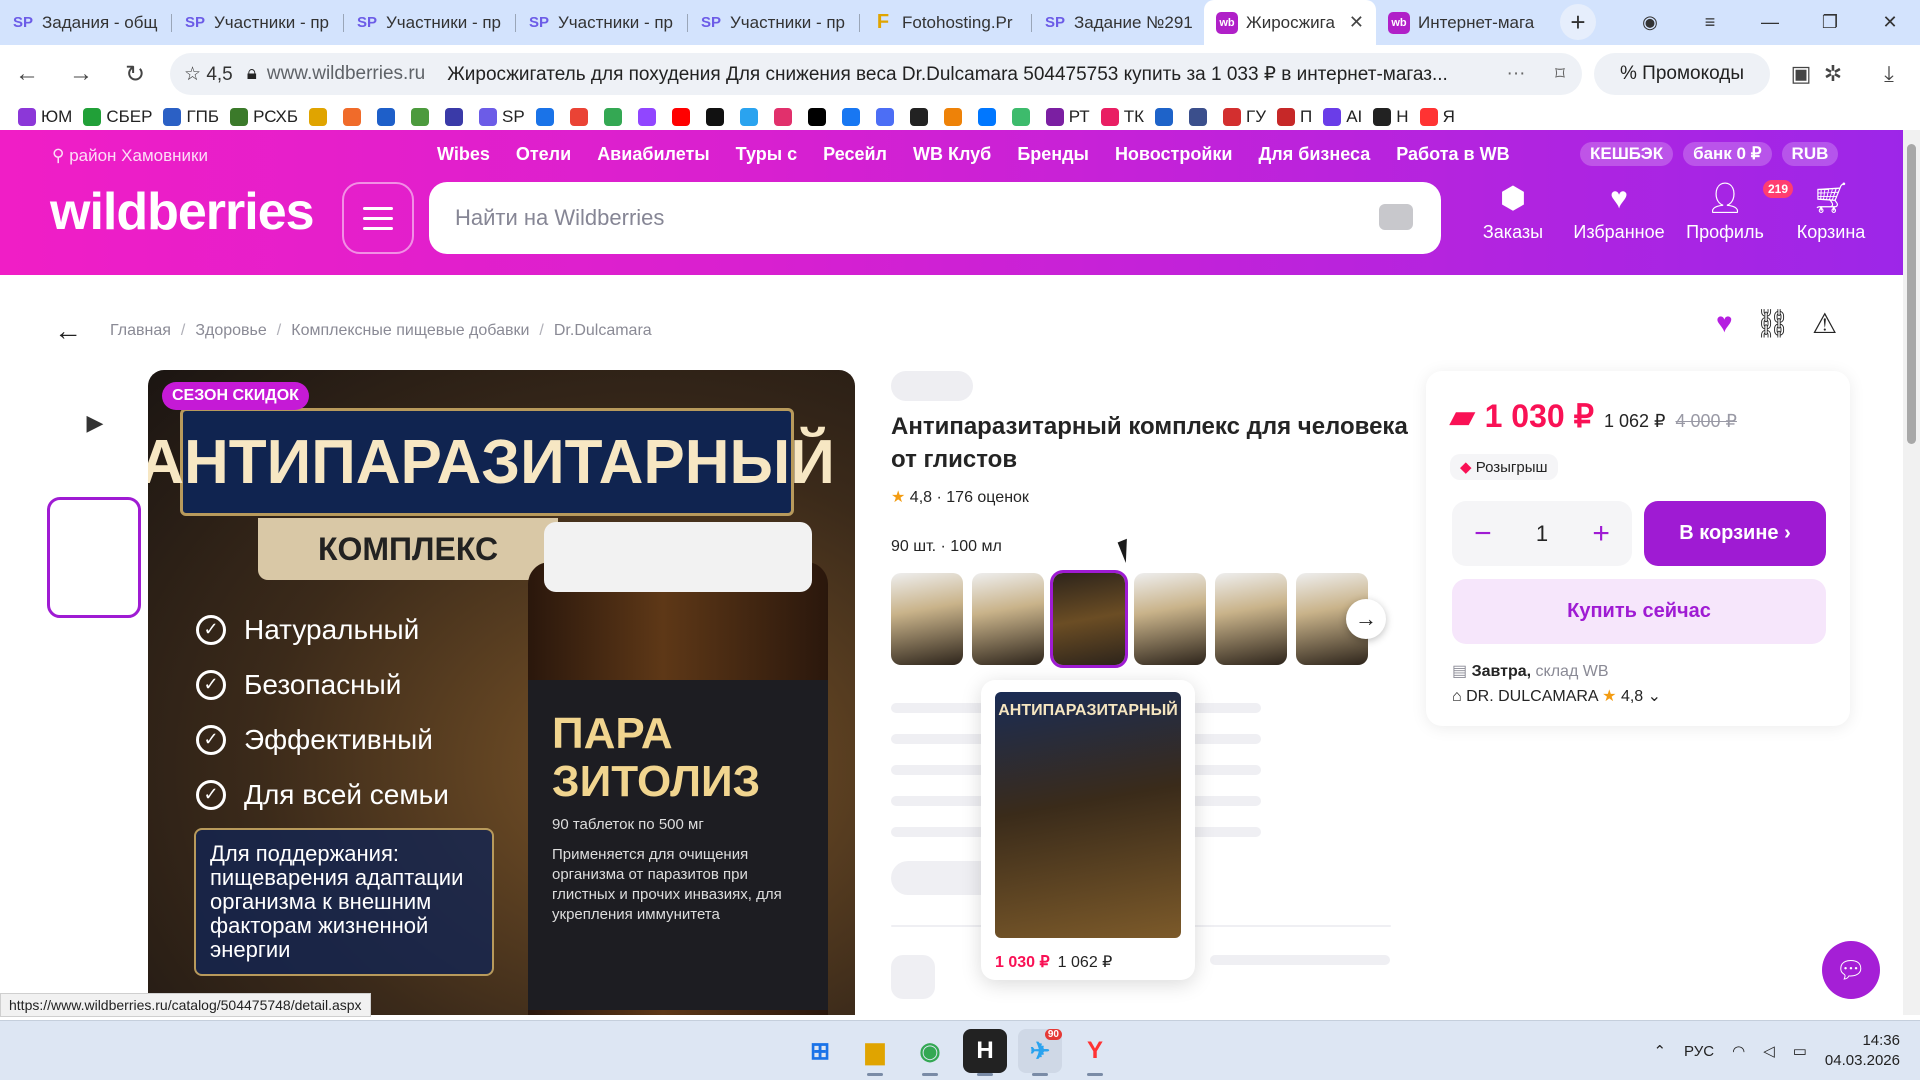 The height and width of the screenshot is (1081, 1920). Describe the element at coordinates (1513, 211) in the screenshot. I see `orders-button: ⬢ Заказы` at that location.